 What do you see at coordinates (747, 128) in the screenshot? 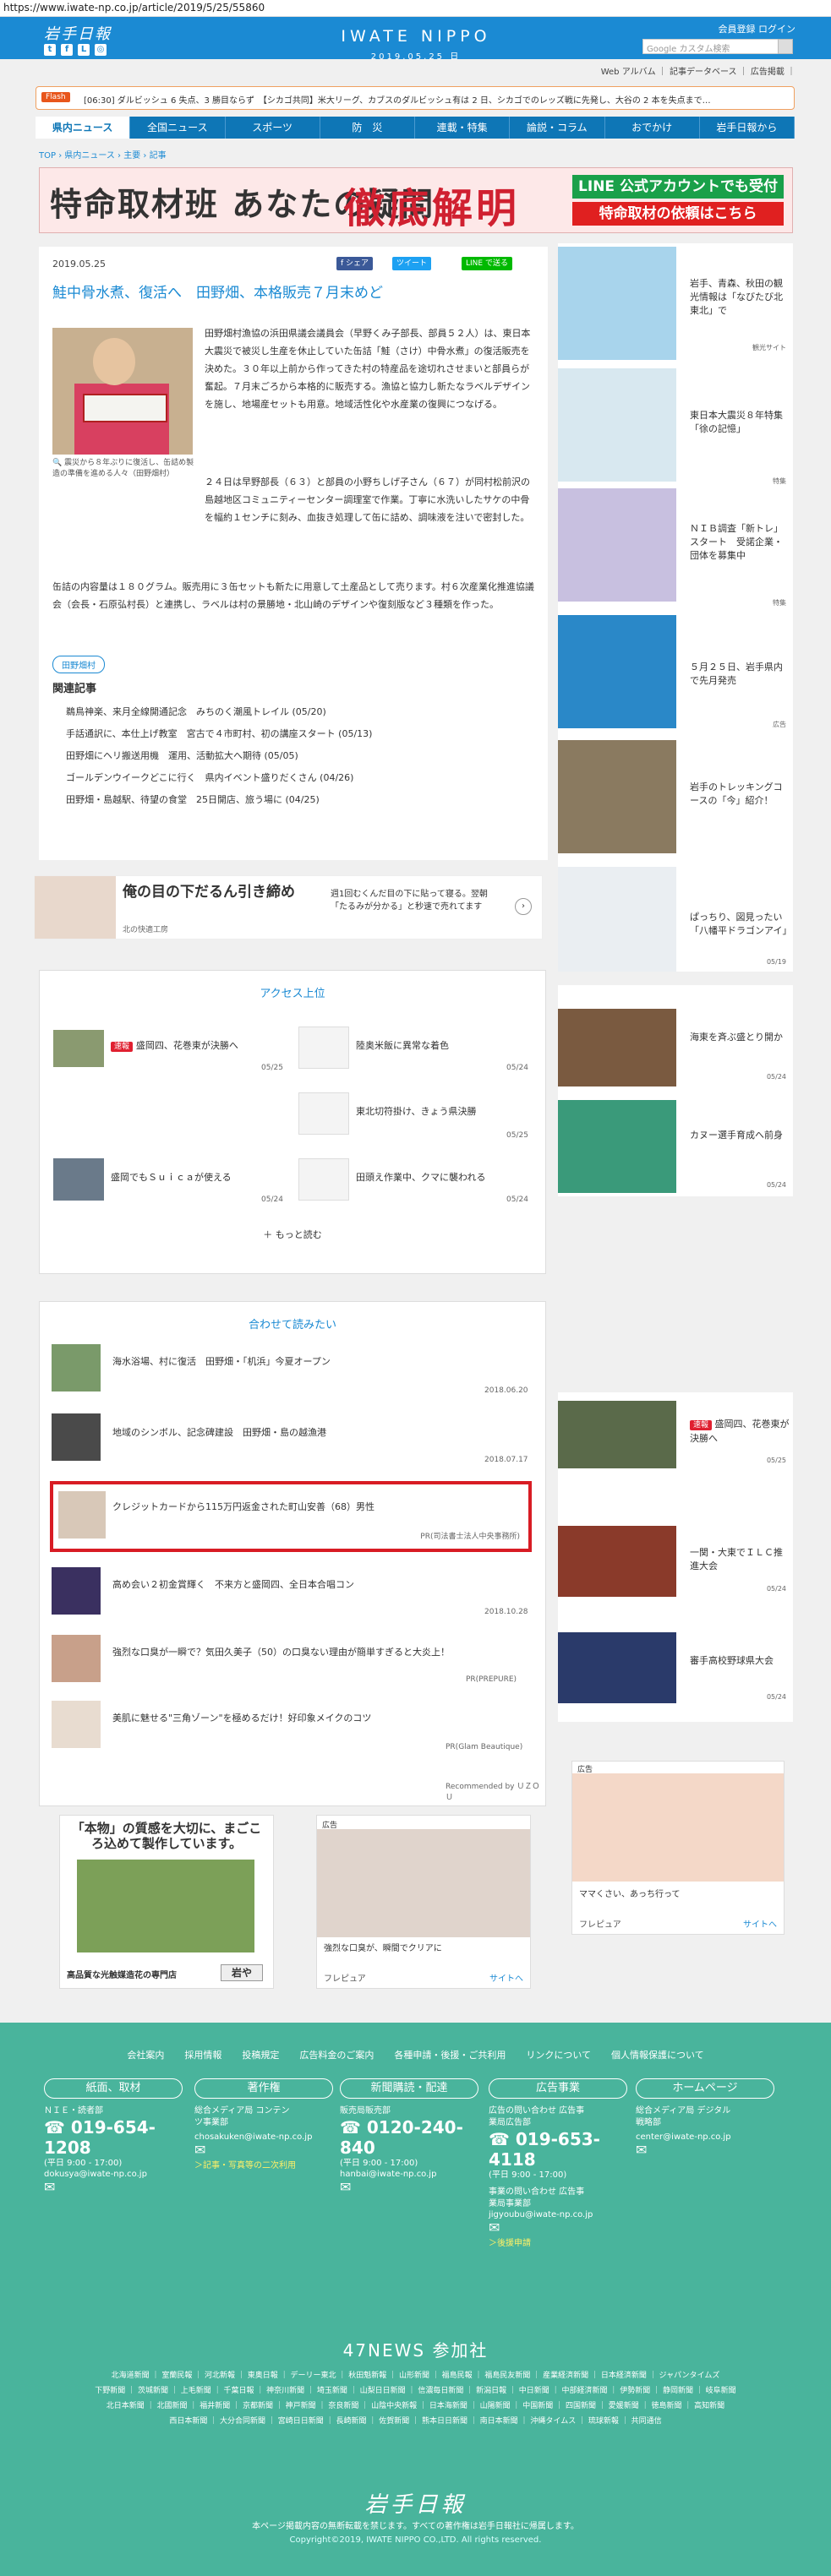
I see `nav-from-nippo: 岩手日報から` at bounding box center [747, 128].